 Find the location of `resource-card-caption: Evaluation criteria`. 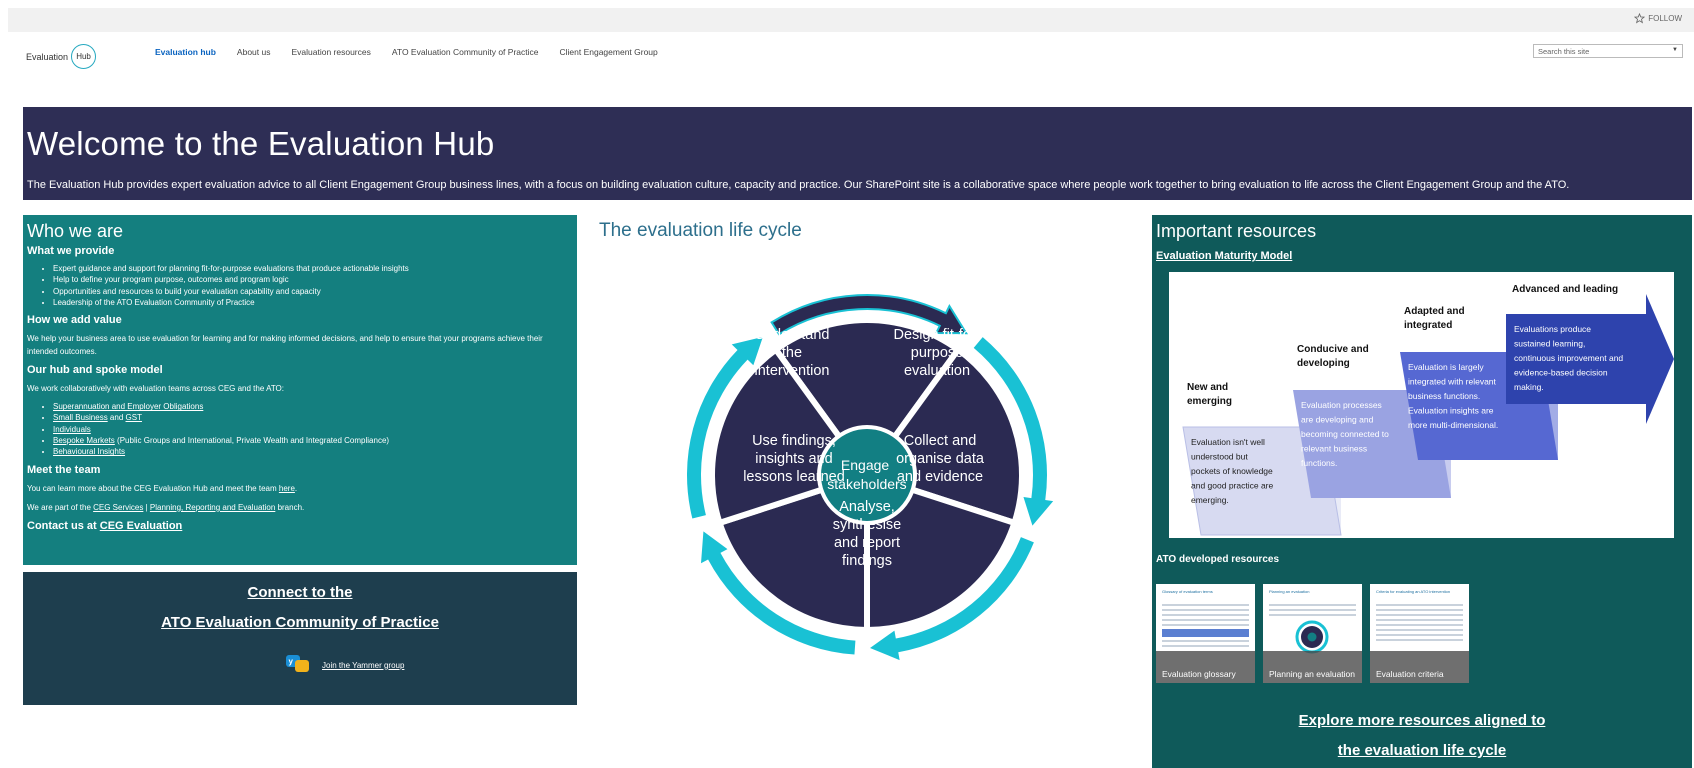

resource-card-caption: Evaluation criteria is located at coordinates (1419, 667).